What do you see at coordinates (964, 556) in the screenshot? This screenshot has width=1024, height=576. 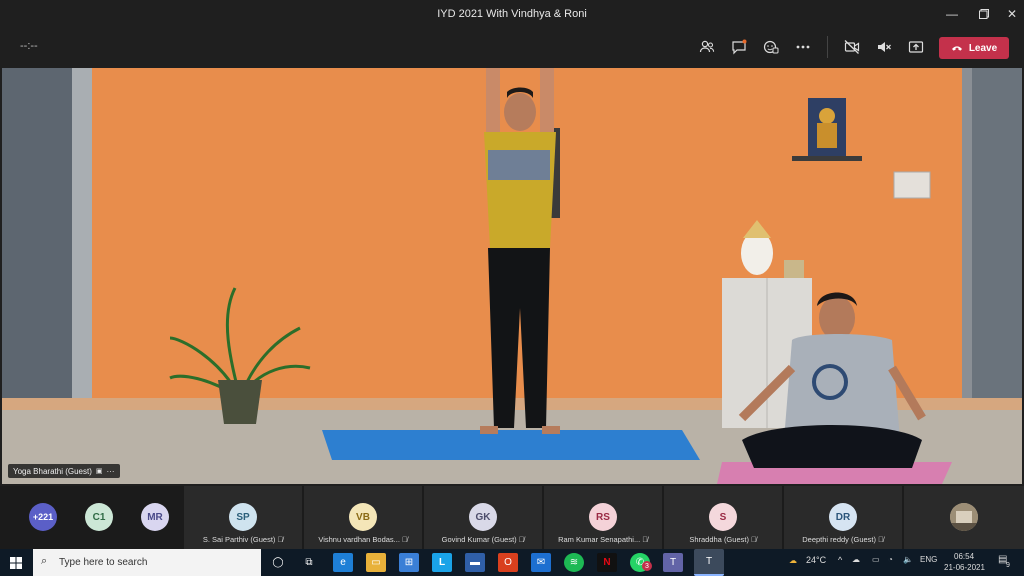 I see `clock-time: 06:54` at bounding box center [964, 556].